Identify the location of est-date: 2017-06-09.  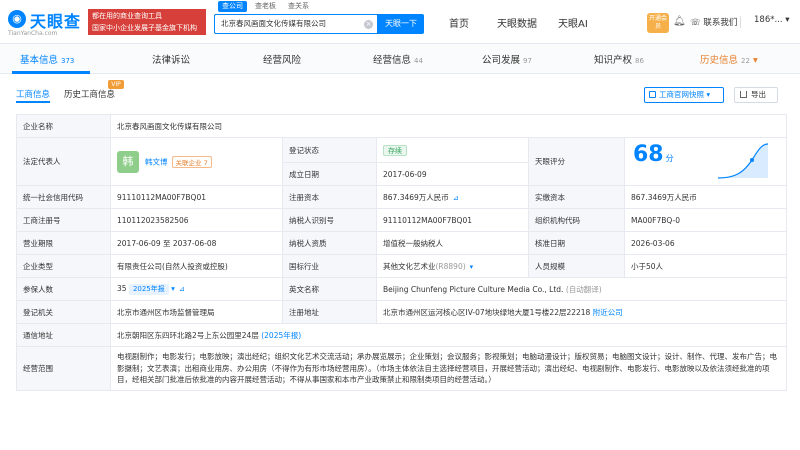
(452, 174).